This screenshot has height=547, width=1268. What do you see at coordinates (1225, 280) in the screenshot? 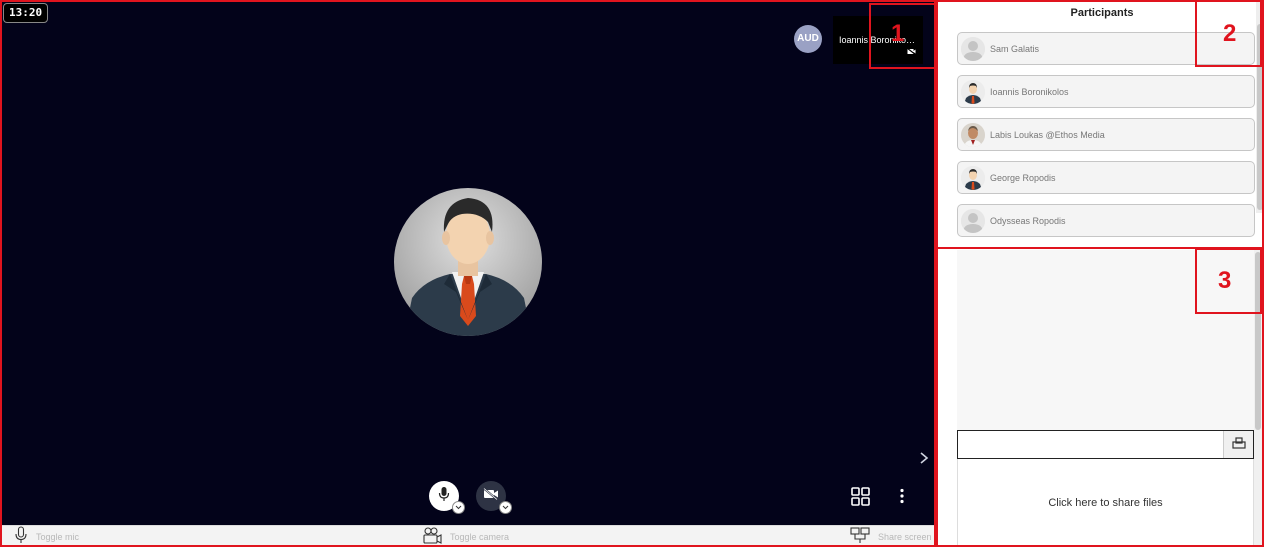
I see `annotation-number-3: 3` at bounding box center [1225, 280].